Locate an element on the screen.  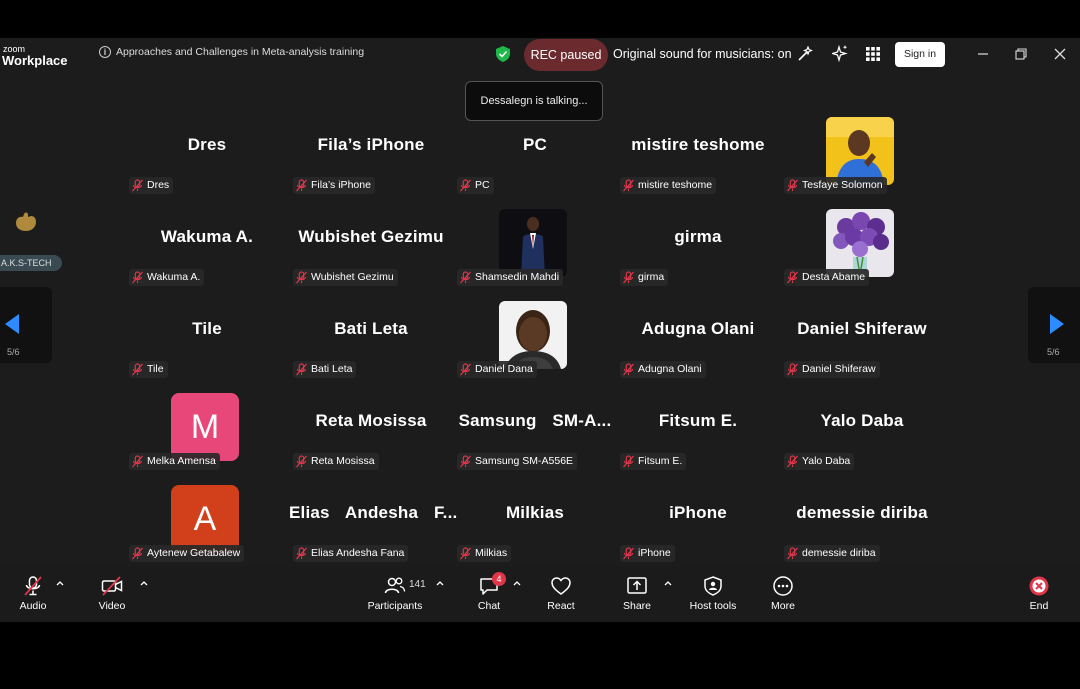
more-button: More is located at coordinates (783, 594).